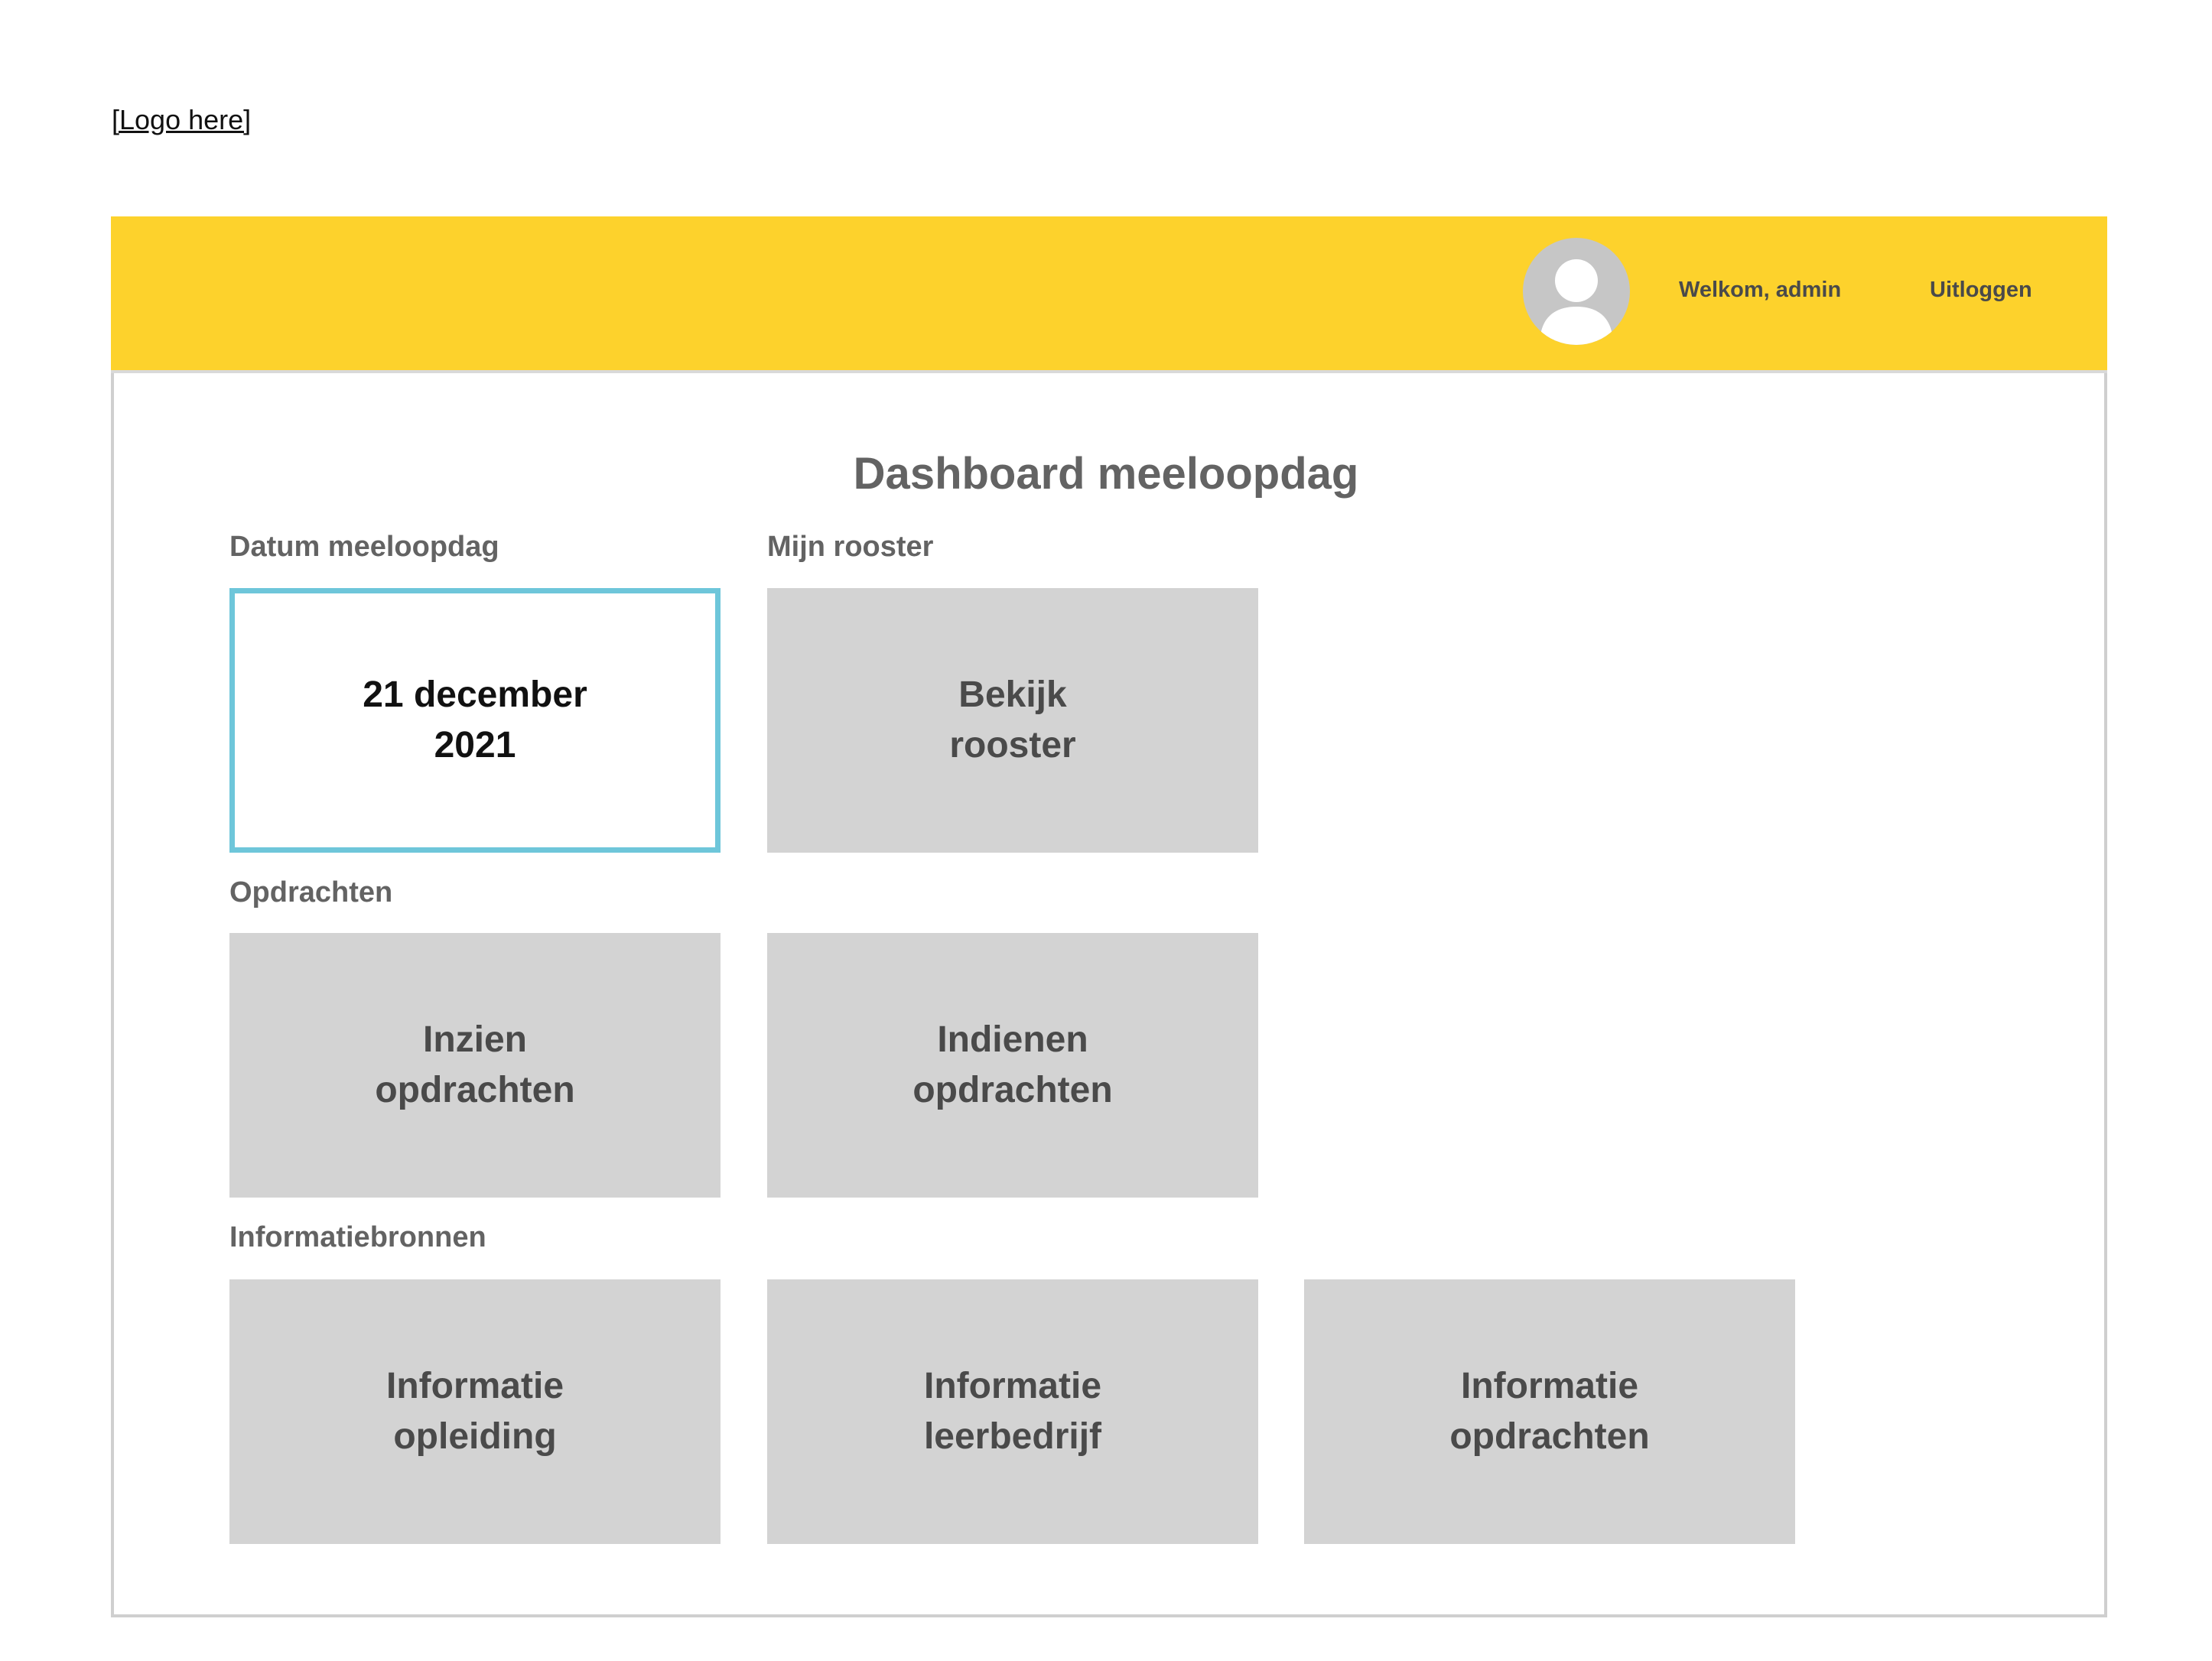 The width and height of the screenshot is (2212, 1661). I want to click on section-label-sources: Informatiebronnen, so click(357, 1237).